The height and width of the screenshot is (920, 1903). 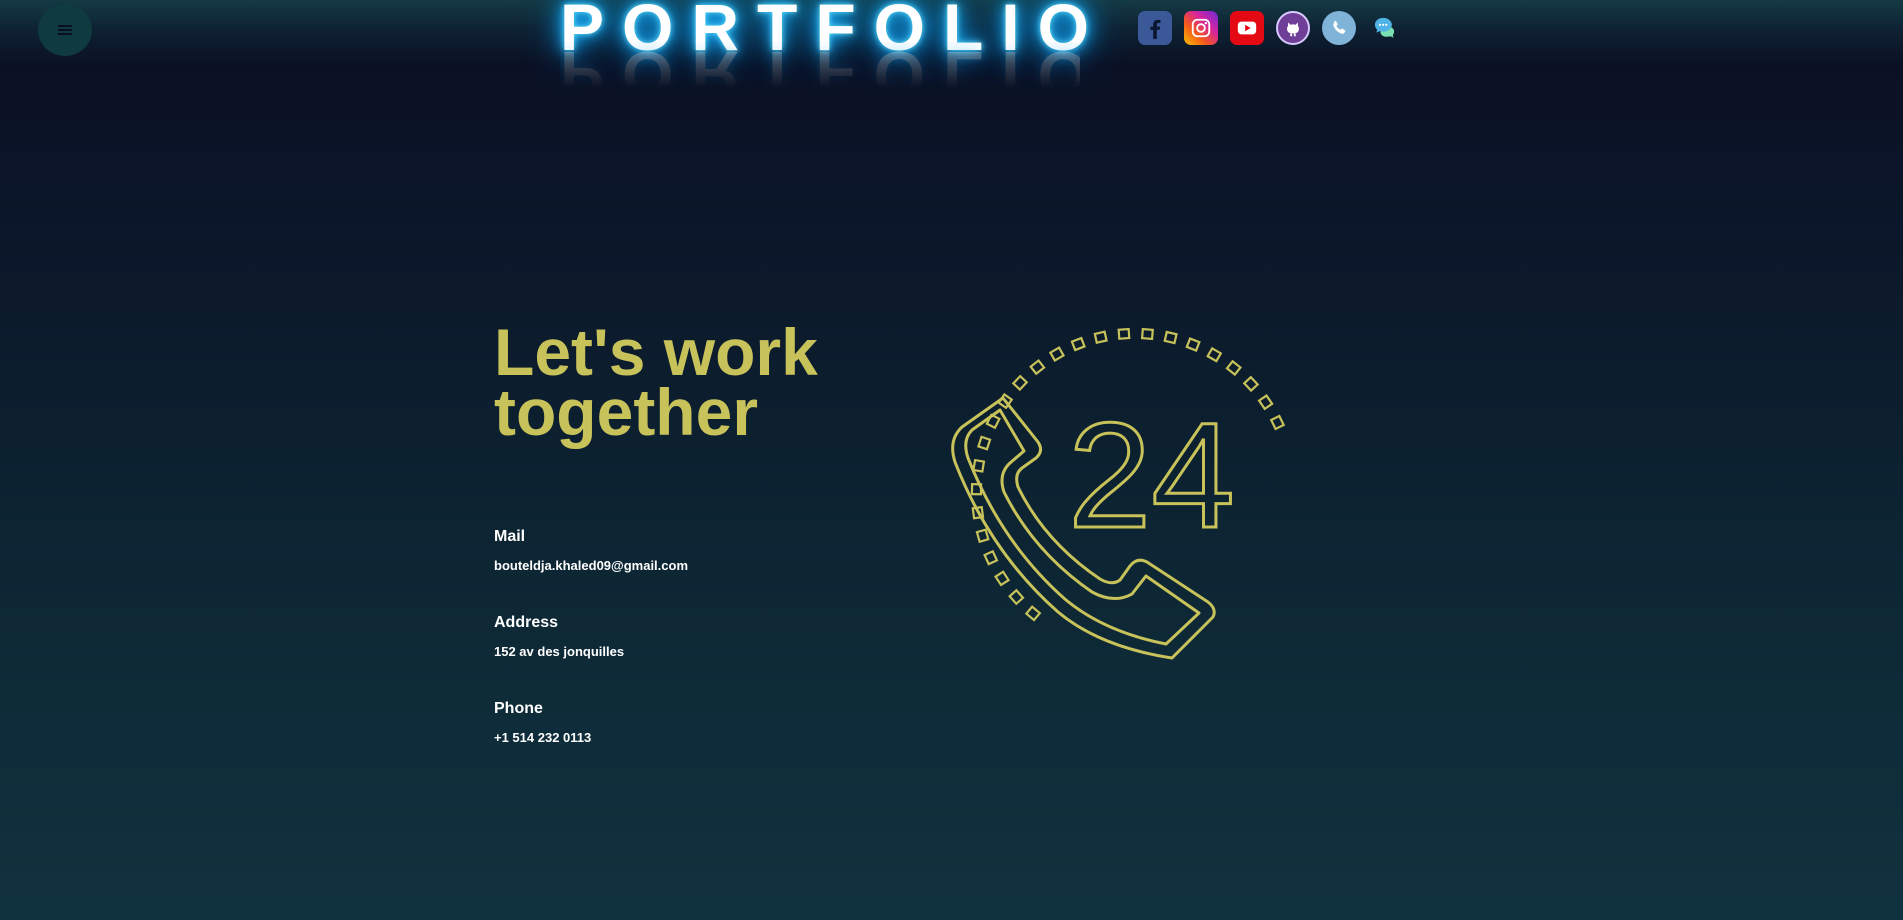 What do you see at coordinates (591, 565) in the screenshot?
I see `mail-value: bouteldja.khaled09@gmail.com` at bounding box center [591, 565].